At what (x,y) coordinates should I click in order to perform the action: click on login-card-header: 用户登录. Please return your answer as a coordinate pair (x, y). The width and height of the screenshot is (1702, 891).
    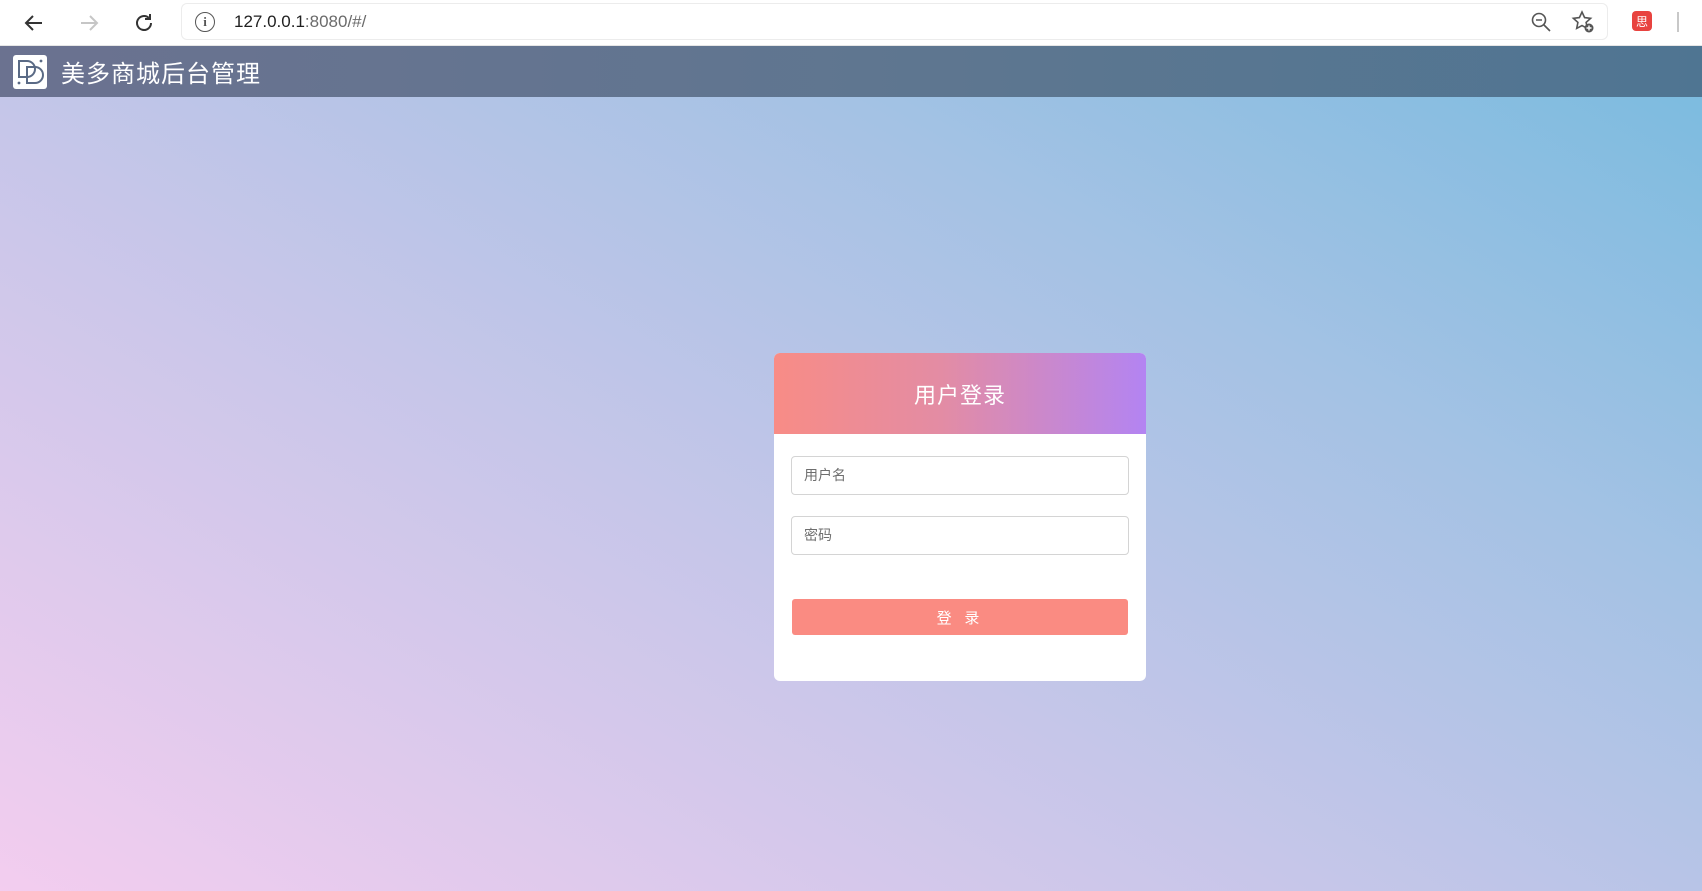
    Looking at the image, I should click on (960, 393).